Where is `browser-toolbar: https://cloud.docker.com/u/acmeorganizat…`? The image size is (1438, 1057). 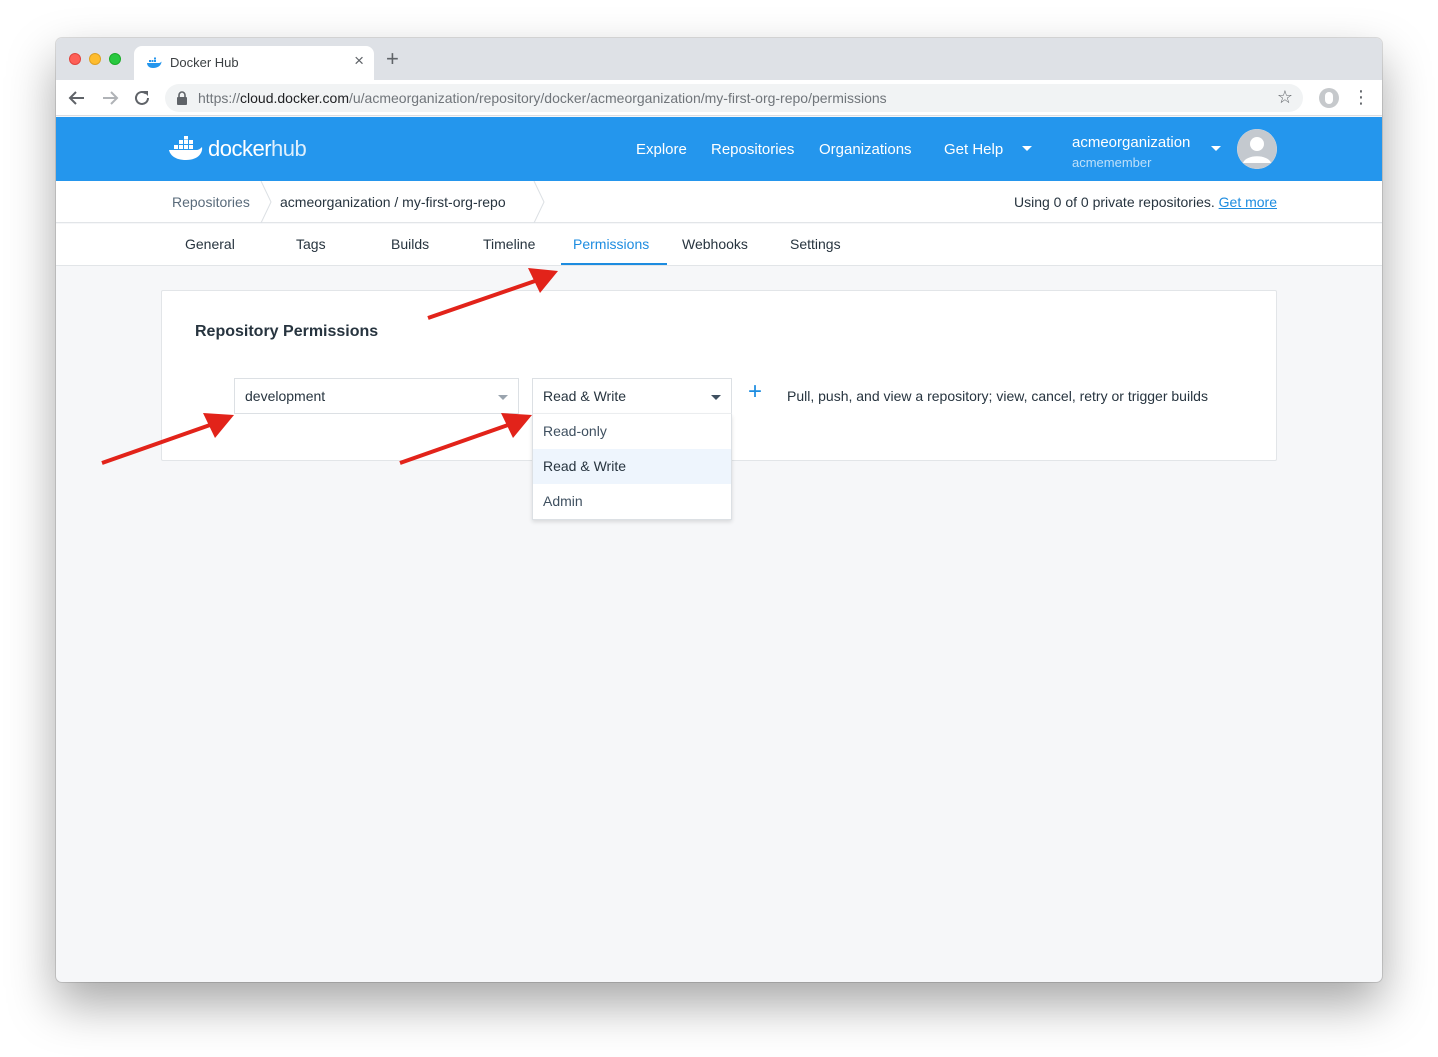
browser-toolbar: https://cloud.docker.com/u/acmeorganizat… is located at coordinates (719, 98).